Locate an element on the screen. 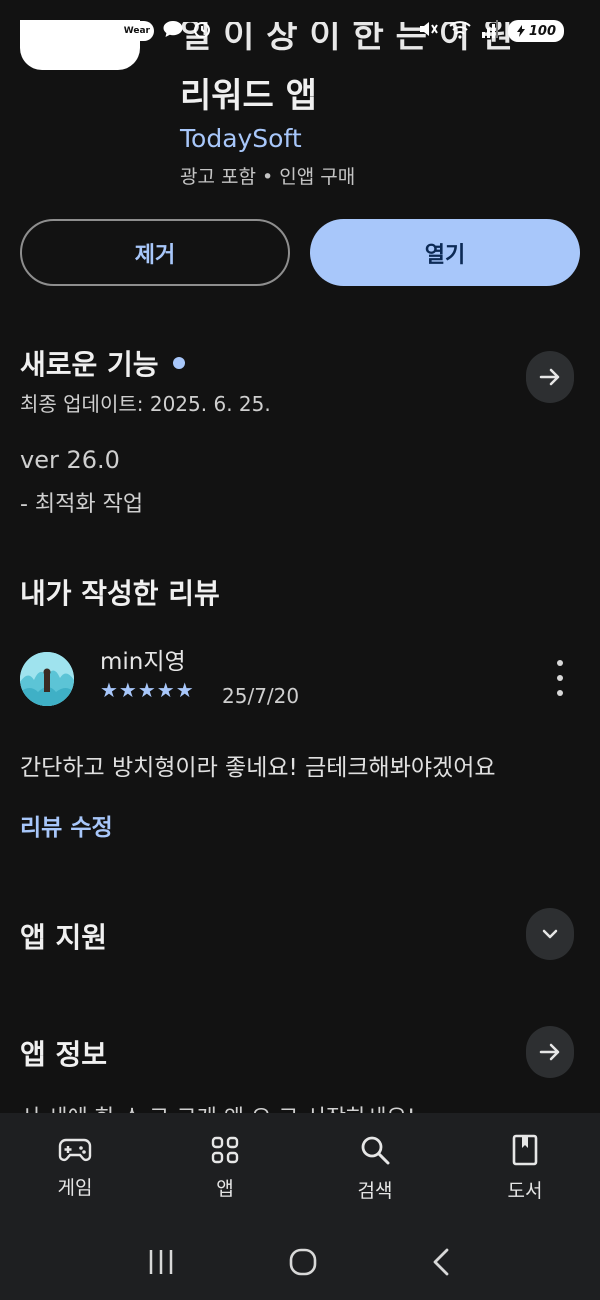  app-title: 리워드 앱 is located at coordinates (248, 96).